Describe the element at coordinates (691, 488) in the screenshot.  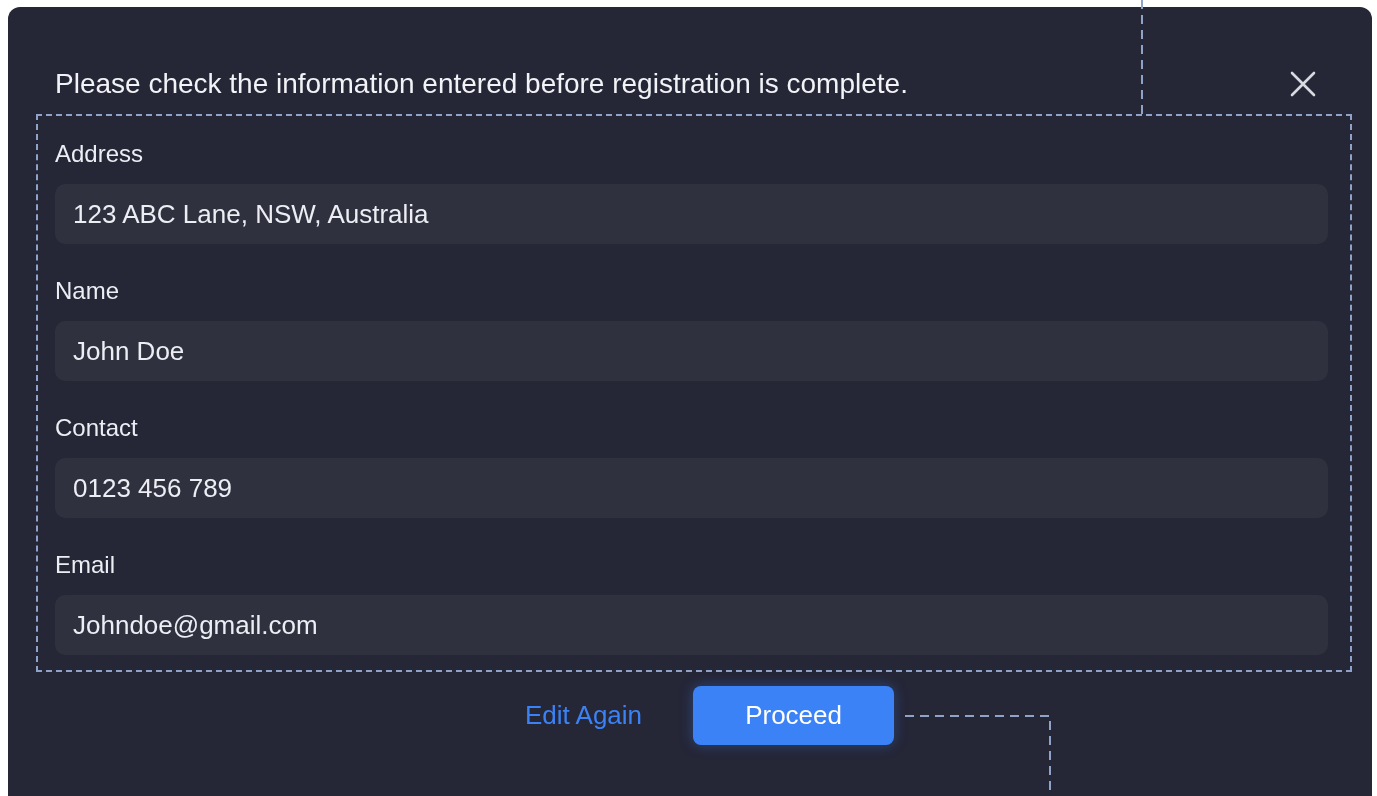
I see `input-field: 0123 456 789` at that location.